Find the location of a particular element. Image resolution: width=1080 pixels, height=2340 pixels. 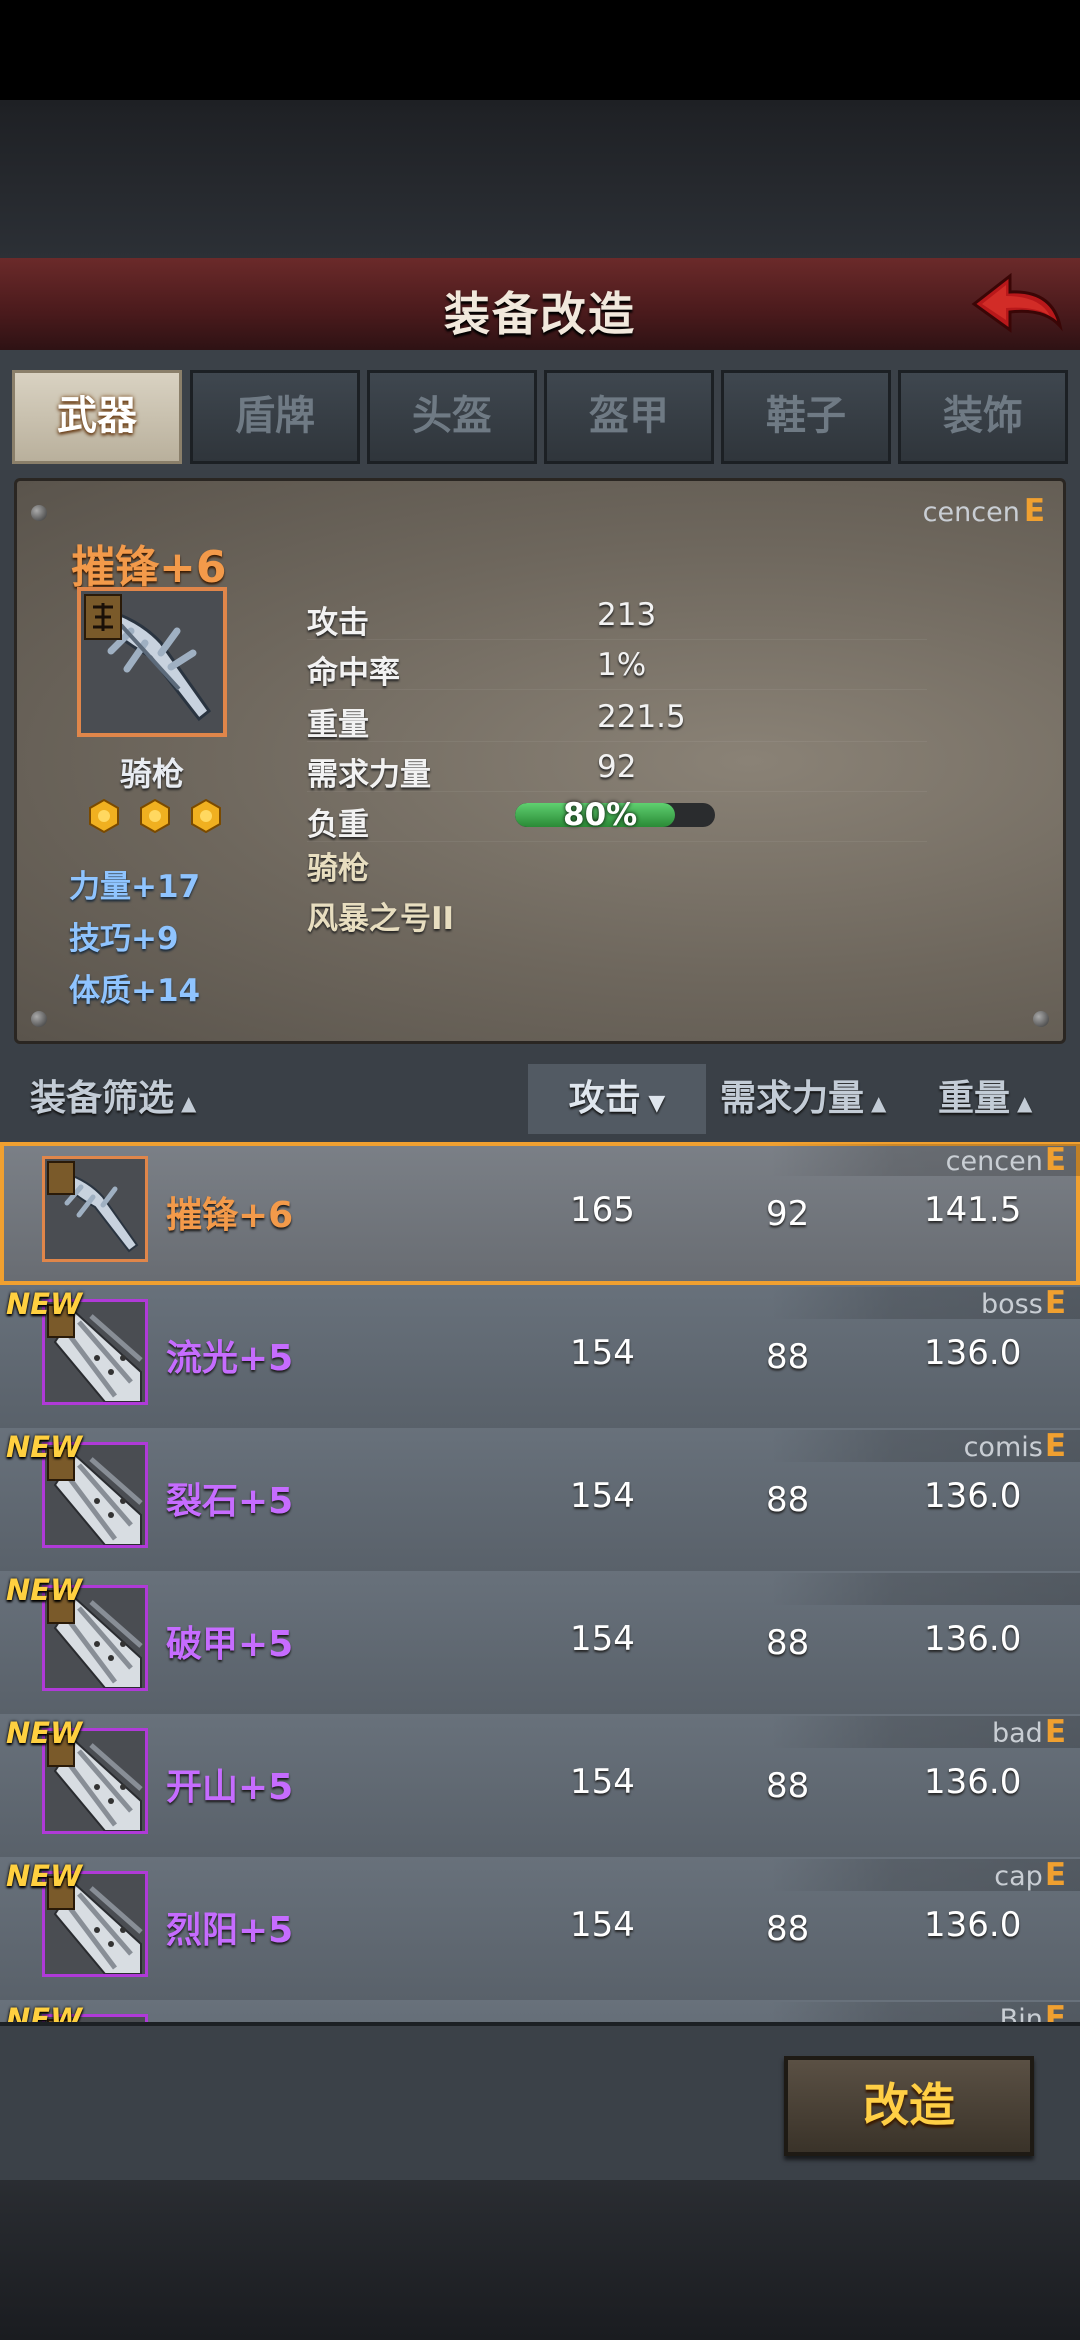

sort-weight: 重量 ▲ is located at coordinates (985, 1099).